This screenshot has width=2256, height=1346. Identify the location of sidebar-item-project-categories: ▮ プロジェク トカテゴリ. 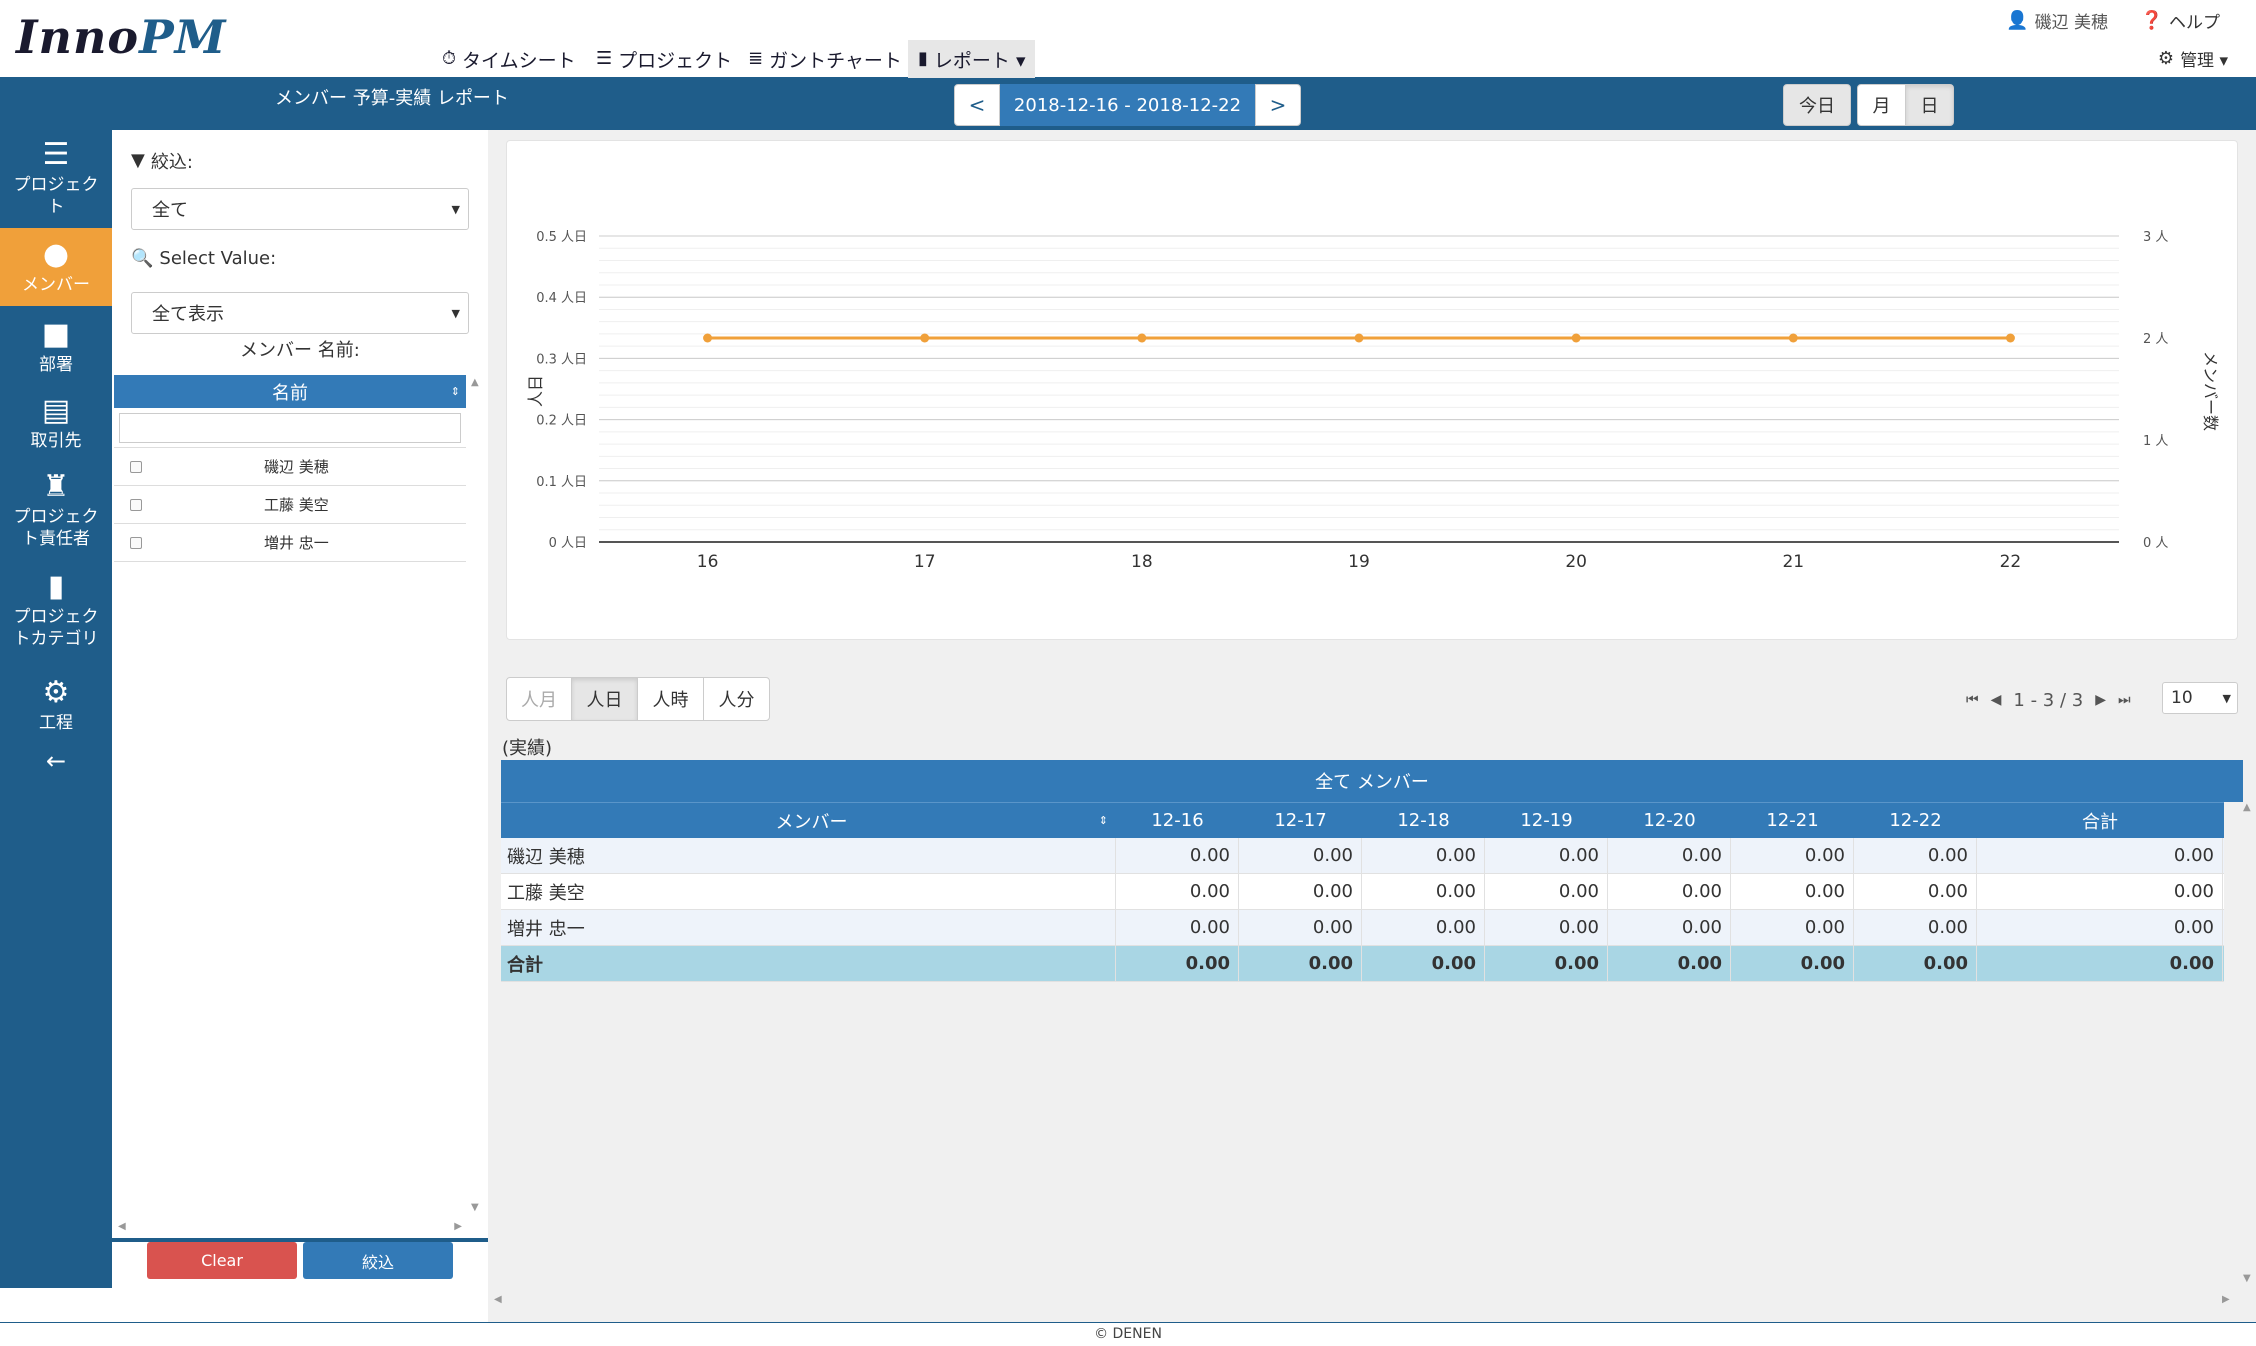
(56, 613).